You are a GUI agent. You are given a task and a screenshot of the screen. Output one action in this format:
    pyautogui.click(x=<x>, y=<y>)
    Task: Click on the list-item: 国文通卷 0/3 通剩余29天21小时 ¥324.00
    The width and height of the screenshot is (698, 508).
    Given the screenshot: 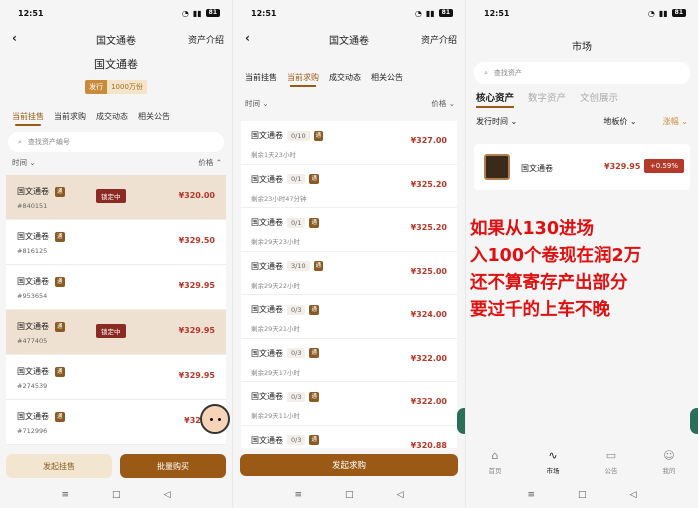 What is the action you would take?
    pyautogui.click(x=349, y=317)
    